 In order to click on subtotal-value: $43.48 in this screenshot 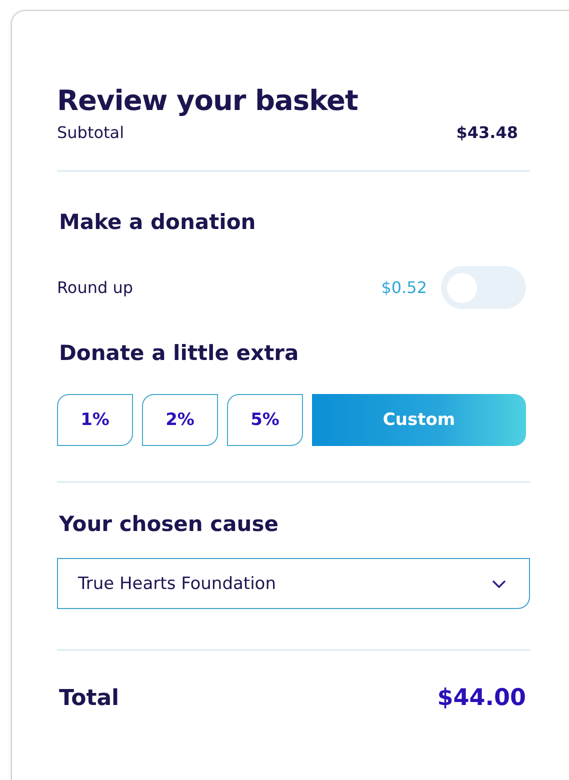, I will do `click(487, 132)`.